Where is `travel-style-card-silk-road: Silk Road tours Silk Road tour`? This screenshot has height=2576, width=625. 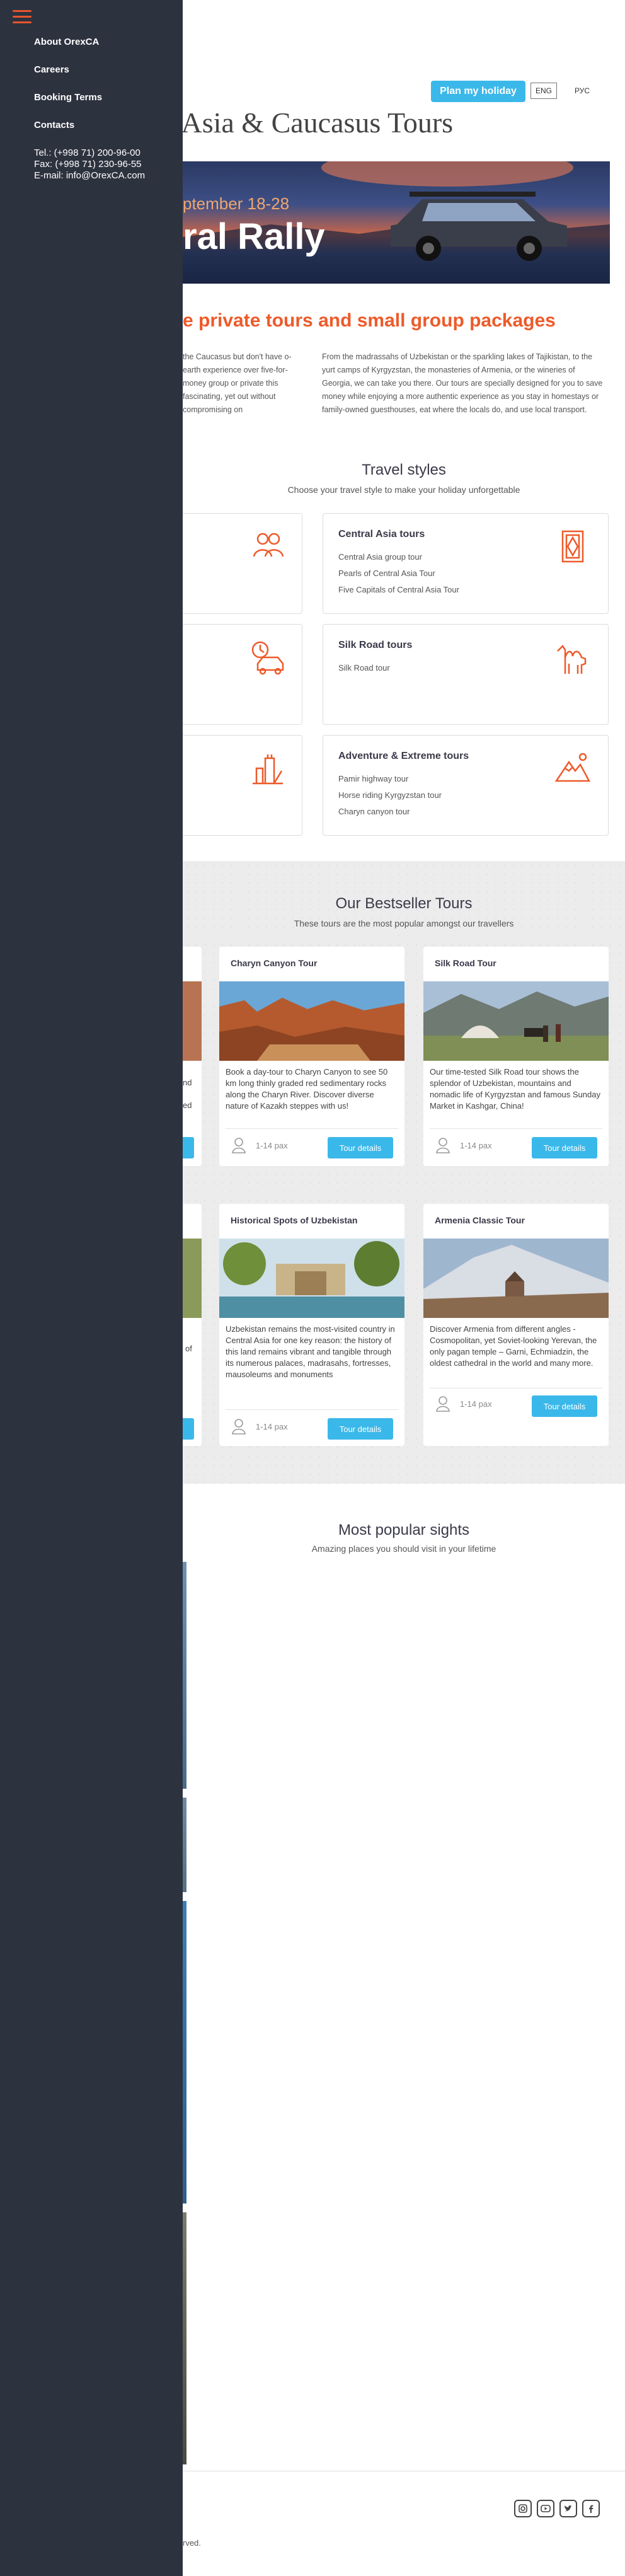 travel-style-card-silk-road: Silk Road tours Silk Road tour is located at coordinates (466, 674).